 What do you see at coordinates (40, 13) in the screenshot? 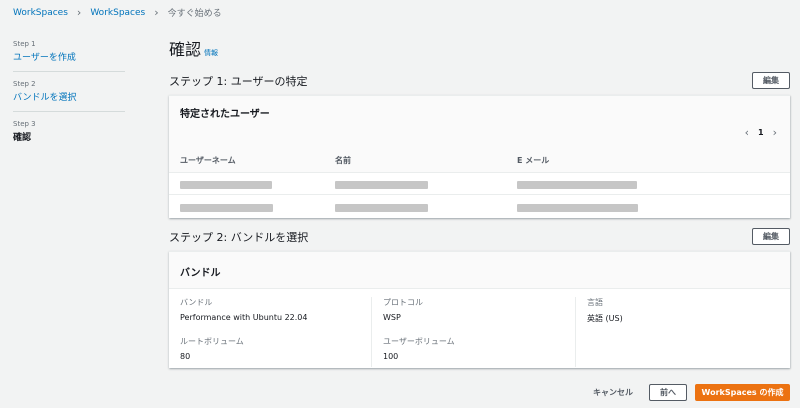
I see `breadcrumb-workspaces-root: WorkSpaces` at bounding box center [40, 13].